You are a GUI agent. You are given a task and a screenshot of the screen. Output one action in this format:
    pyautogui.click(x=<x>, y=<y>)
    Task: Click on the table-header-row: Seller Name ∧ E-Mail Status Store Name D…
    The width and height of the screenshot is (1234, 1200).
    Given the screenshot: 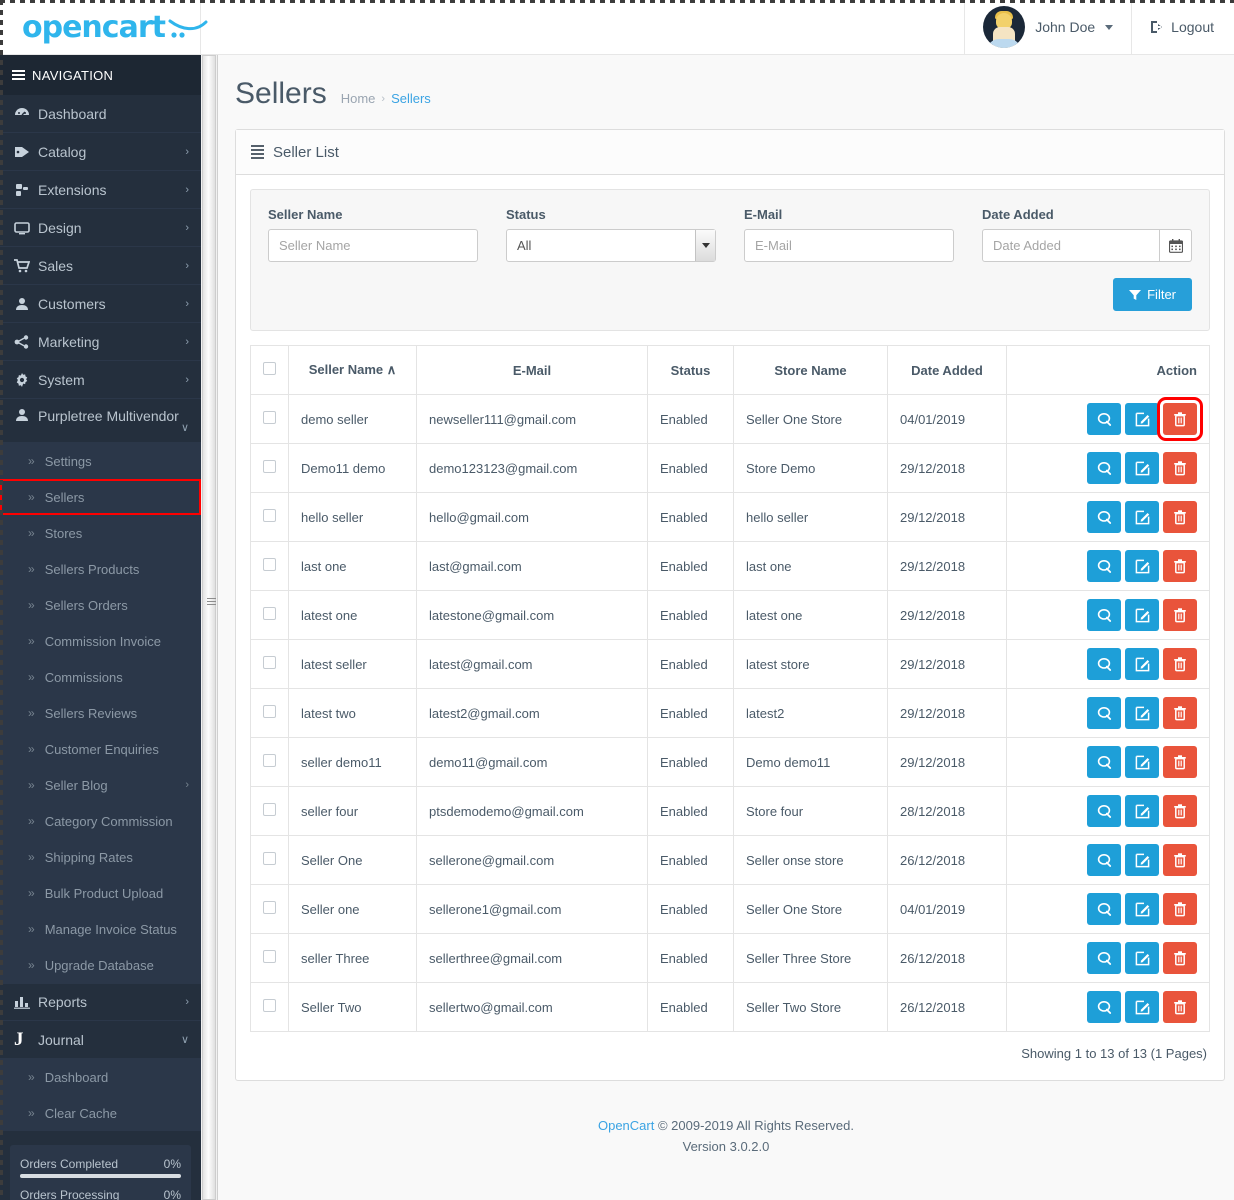 What is the action you would take?
    pyautogui.click(x=730, y=370)
    